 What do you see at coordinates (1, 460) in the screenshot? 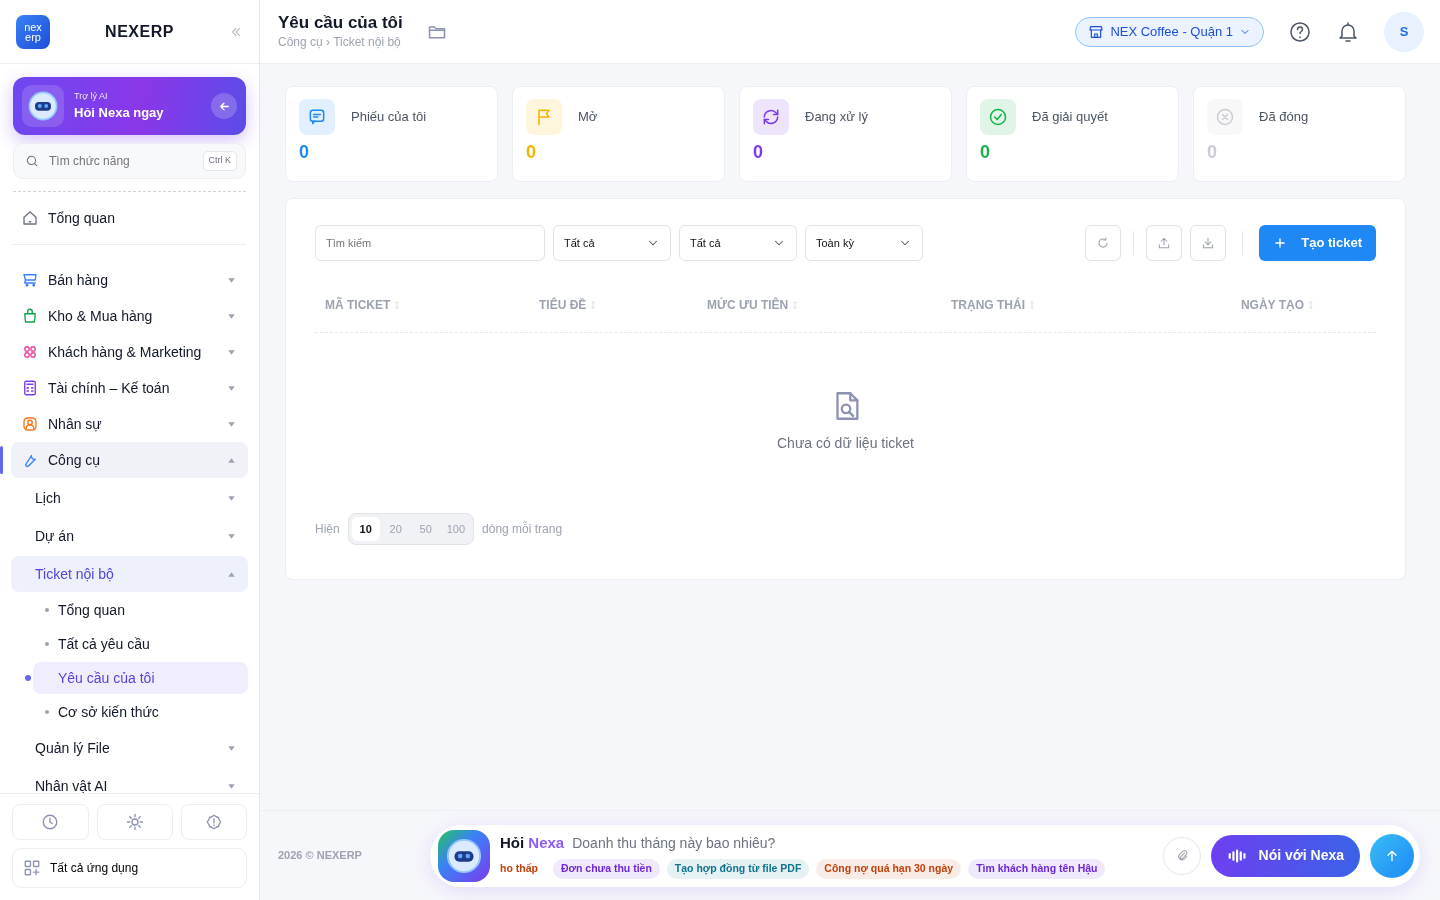
I see `active-indicator` at bounding box center [1, 460].